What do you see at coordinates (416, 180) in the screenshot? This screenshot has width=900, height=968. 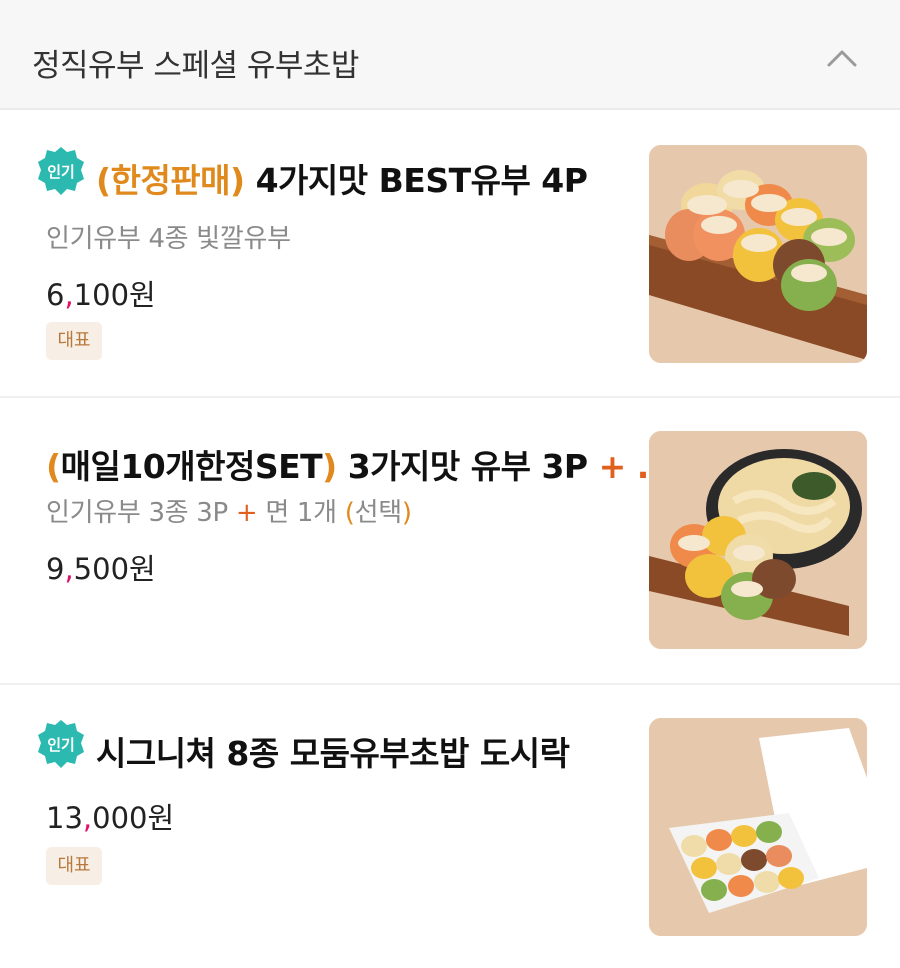 I see `item-name-main: 4가지맛 BEST유부 4P` at bounding box center [416, 180].